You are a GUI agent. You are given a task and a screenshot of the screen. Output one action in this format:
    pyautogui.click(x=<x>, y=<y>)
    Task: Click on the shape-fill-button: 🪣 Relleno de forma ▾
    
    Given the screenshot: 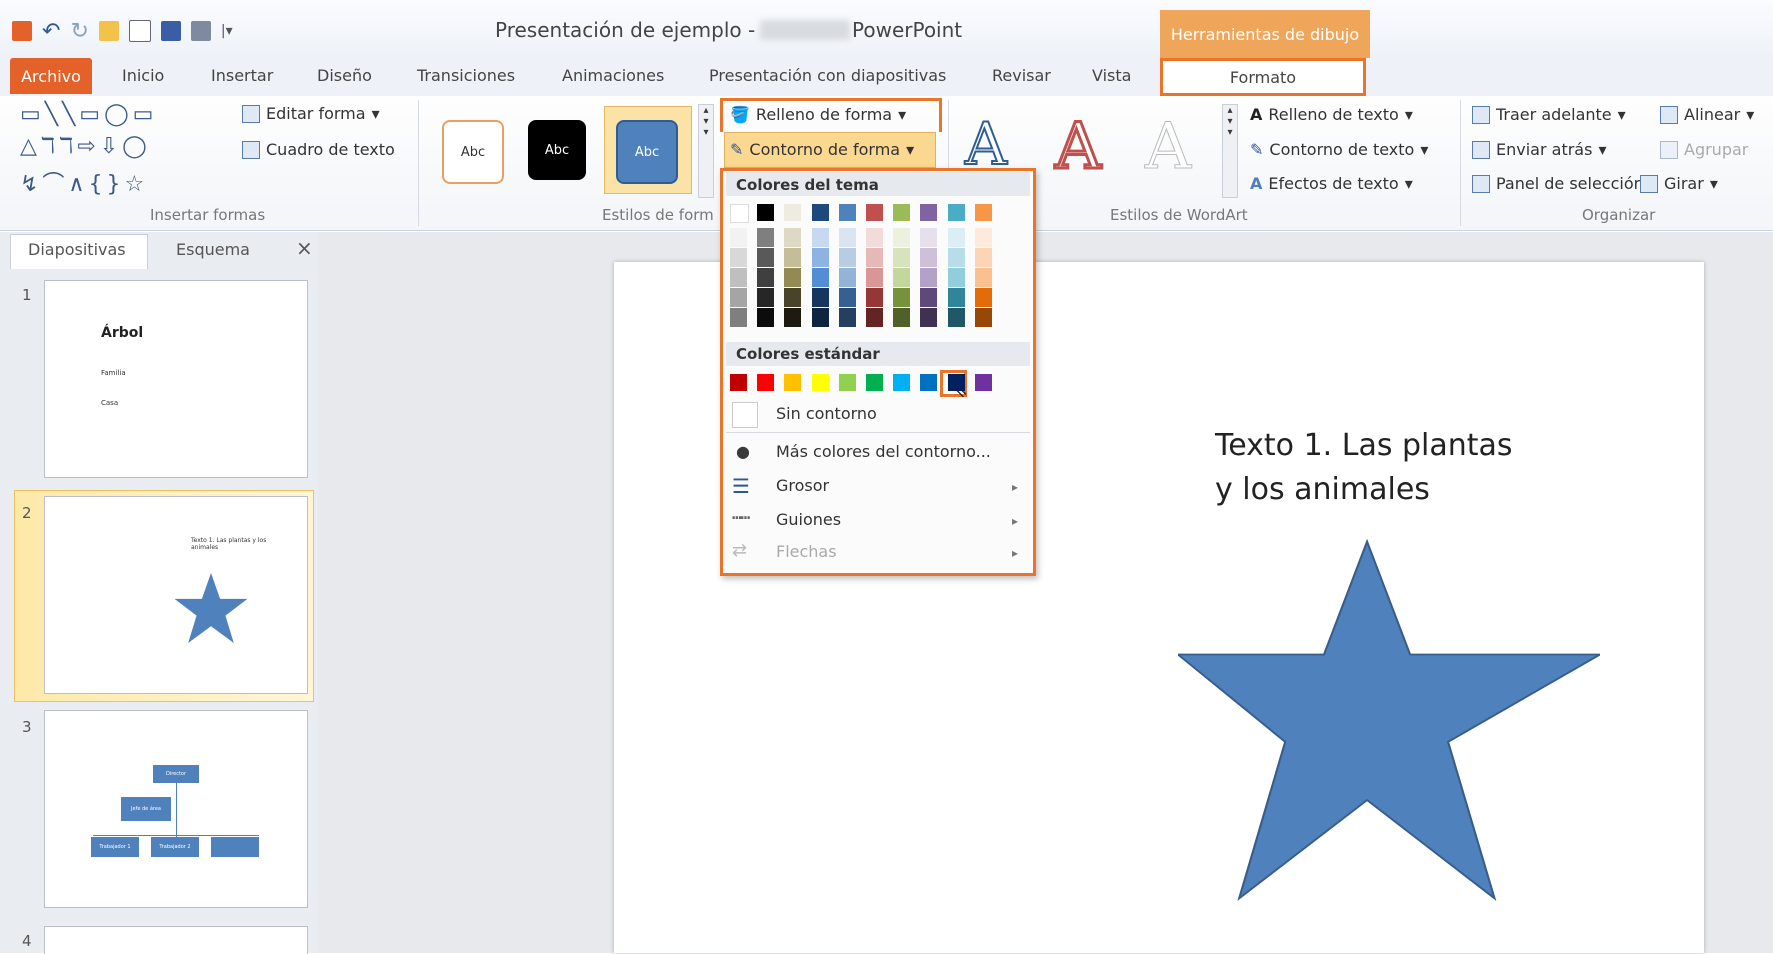 What is the action you would take?
    pyautogui.click(x=818, y=114)
    